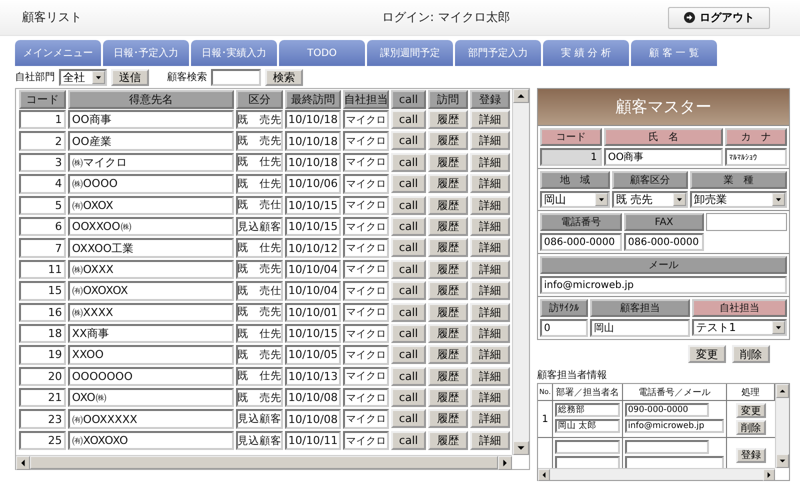 Image resolution: width=800 pixels, height=500 pixels. Describe the element at coordinates (259, 312) in the screenshot. I see `table-cell: 既 売先` at that location.